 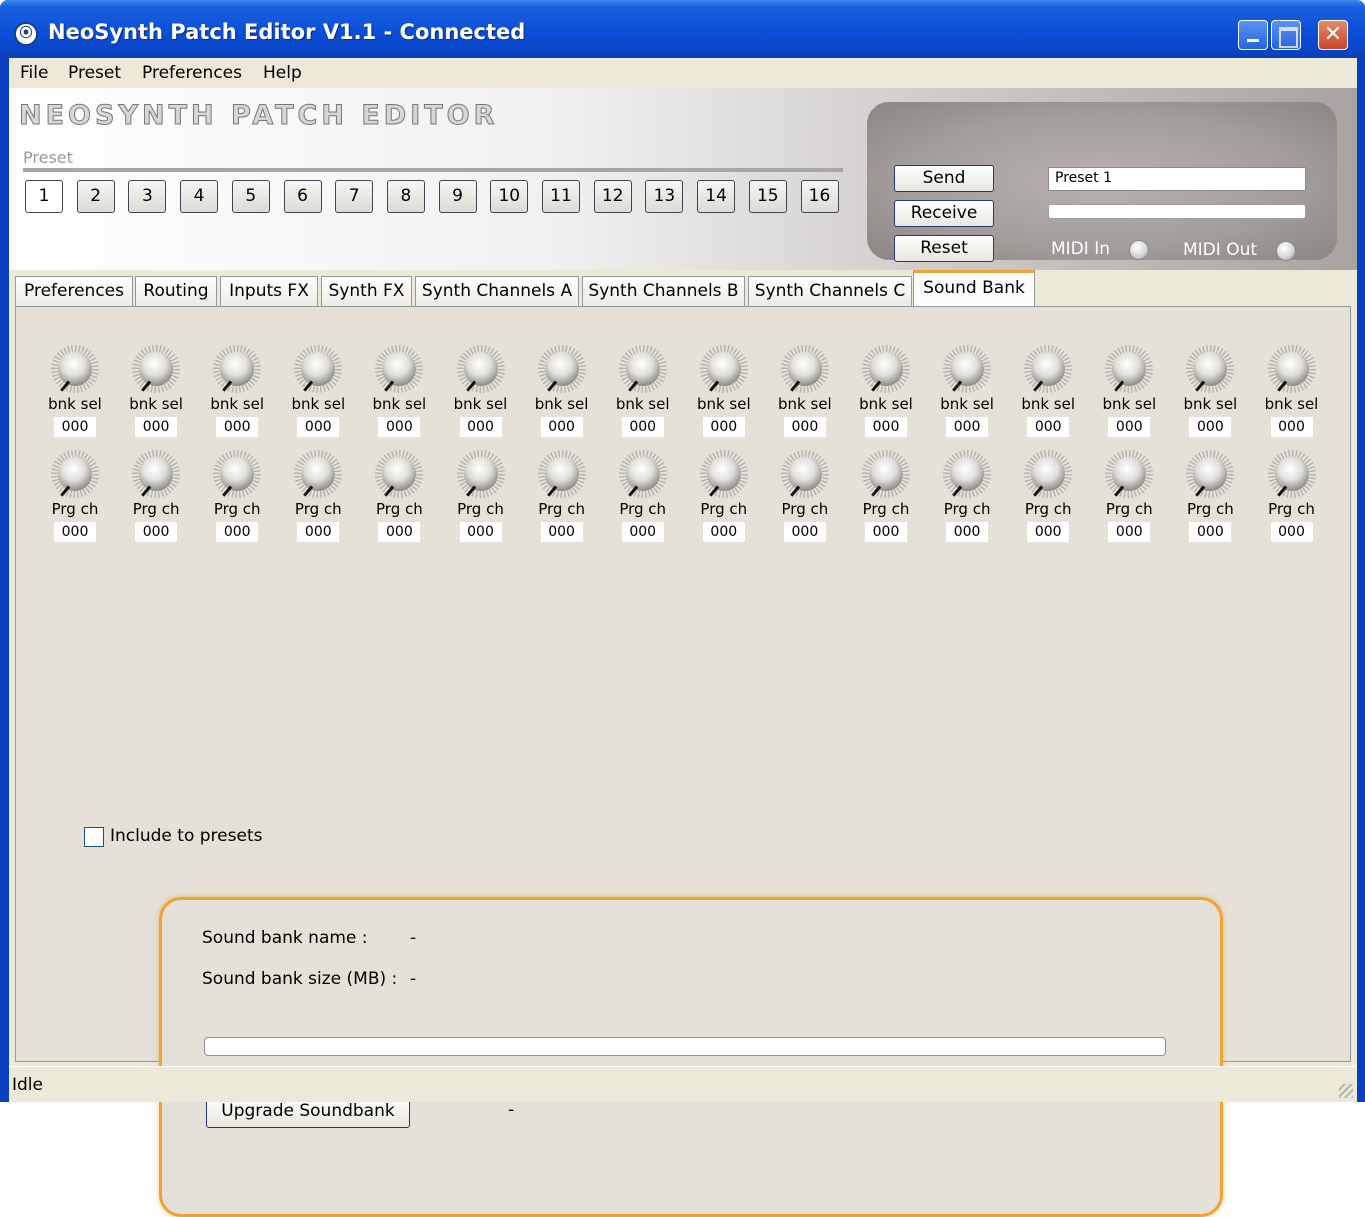 What do you see at coordinates (1286, 35) in the screenshot?
I see `maximize-button` at bounding box center [1286, 35].